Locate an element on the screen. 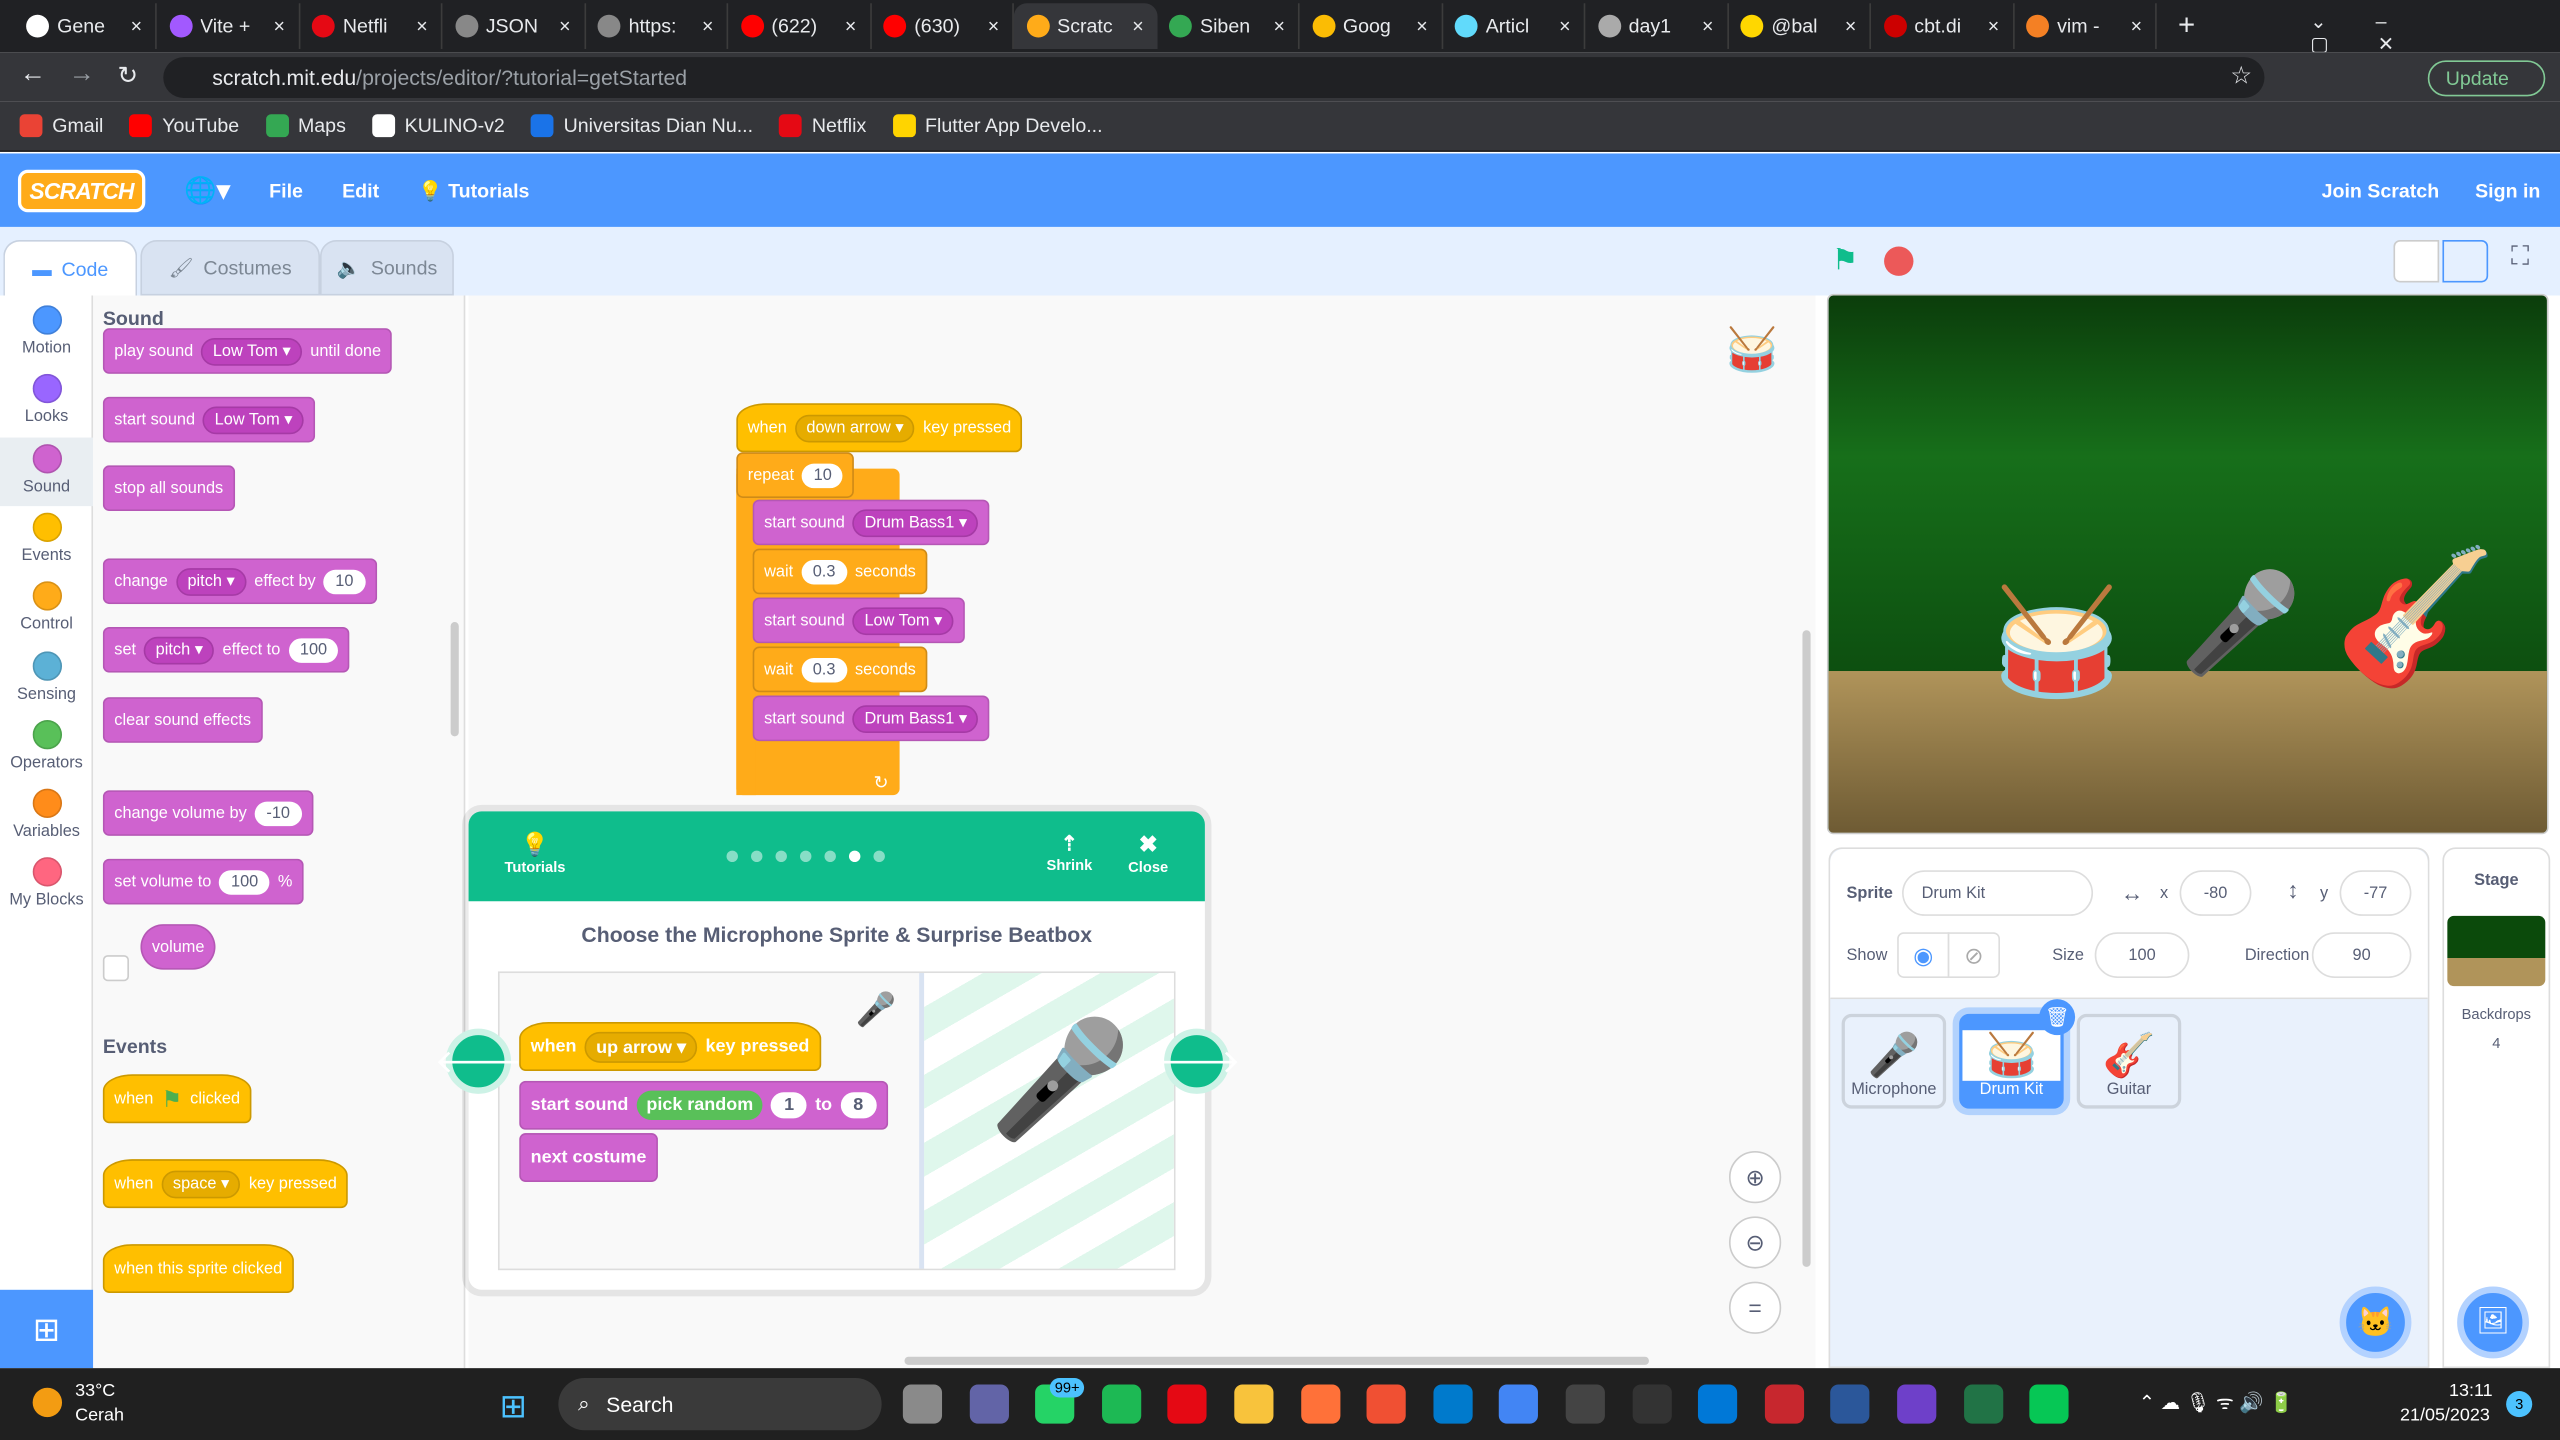 This screenshot has width=2560, height=1440. code-block: when down arrow key pressed is located at coordinates (879, 428).